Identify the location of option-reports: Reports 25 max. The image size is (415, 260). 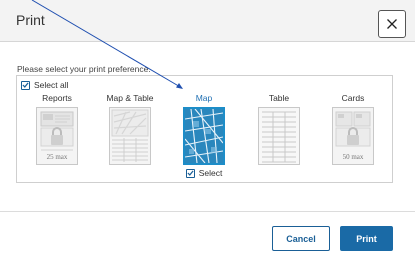
(57, 129).